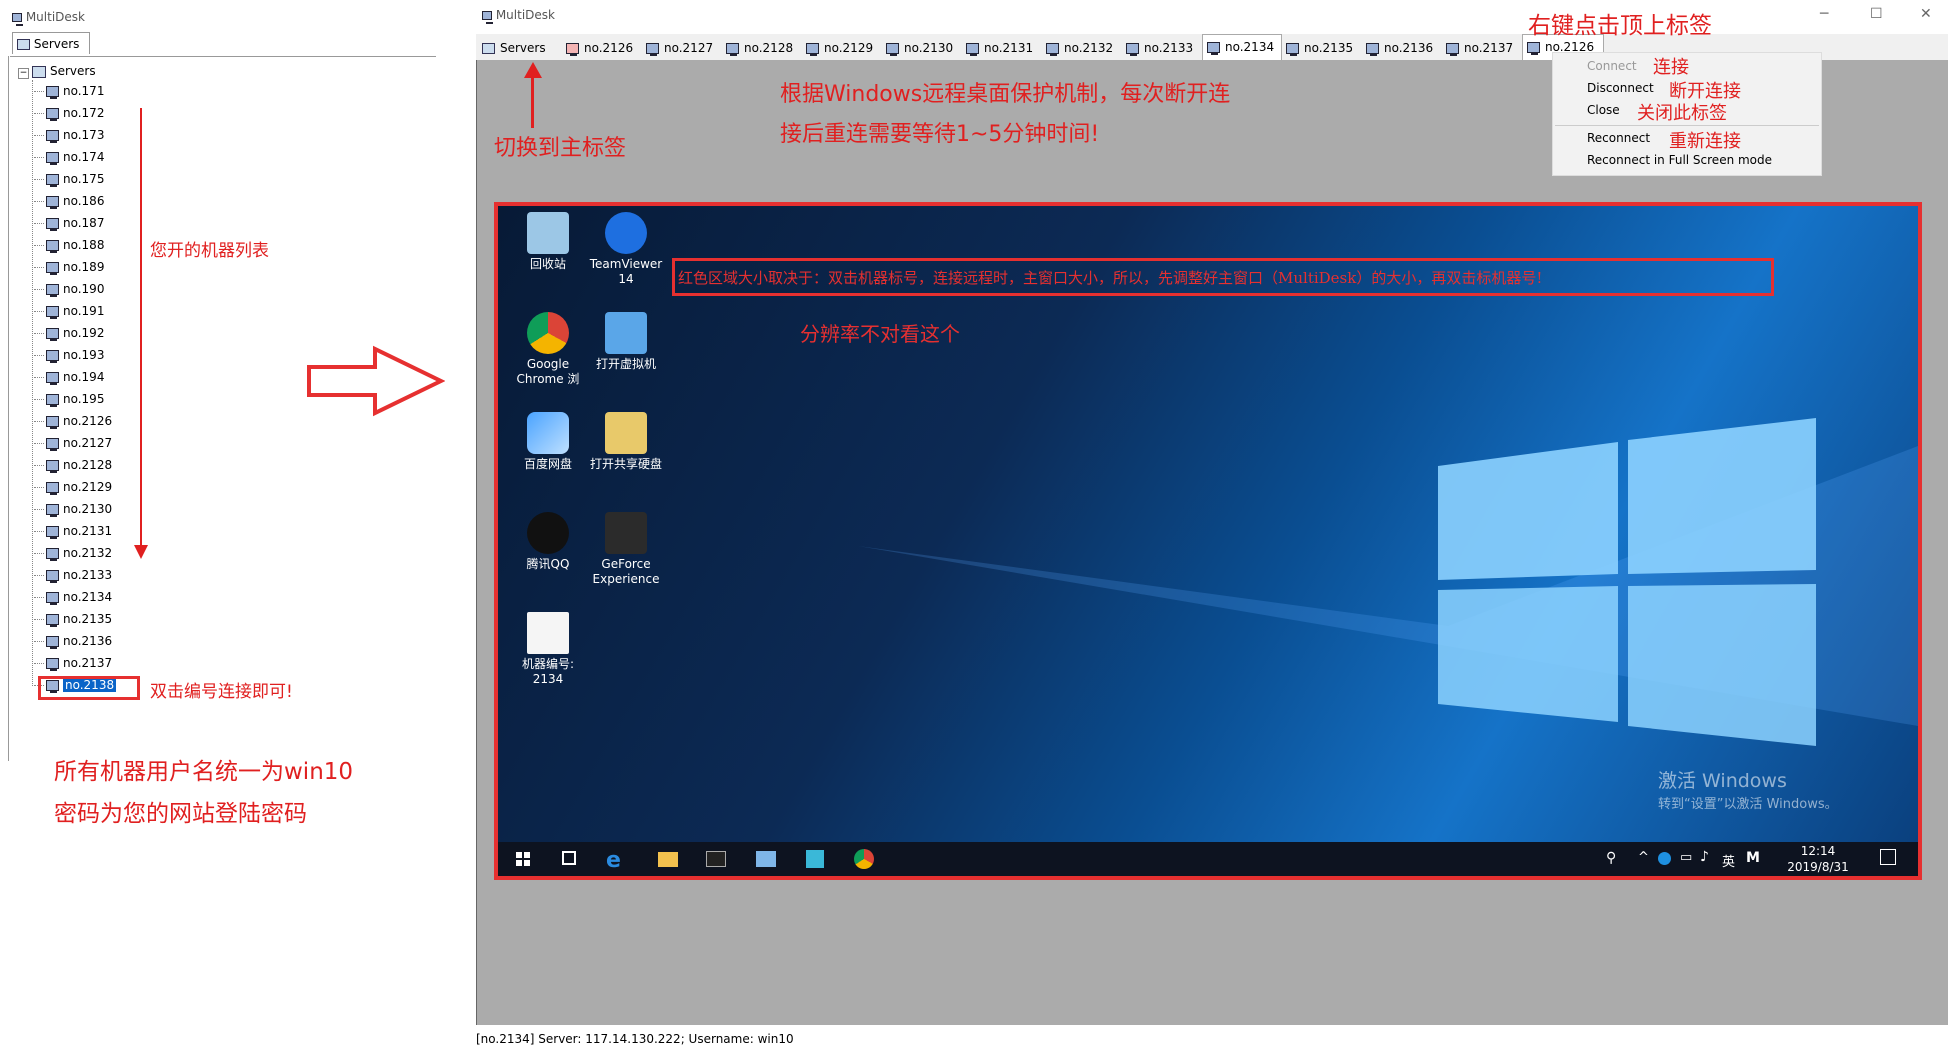 Image resolution: width=1948 pixels, height=1050 pixels. I want to click on tree-item-no-2137: no.2137, so click(73, 663).